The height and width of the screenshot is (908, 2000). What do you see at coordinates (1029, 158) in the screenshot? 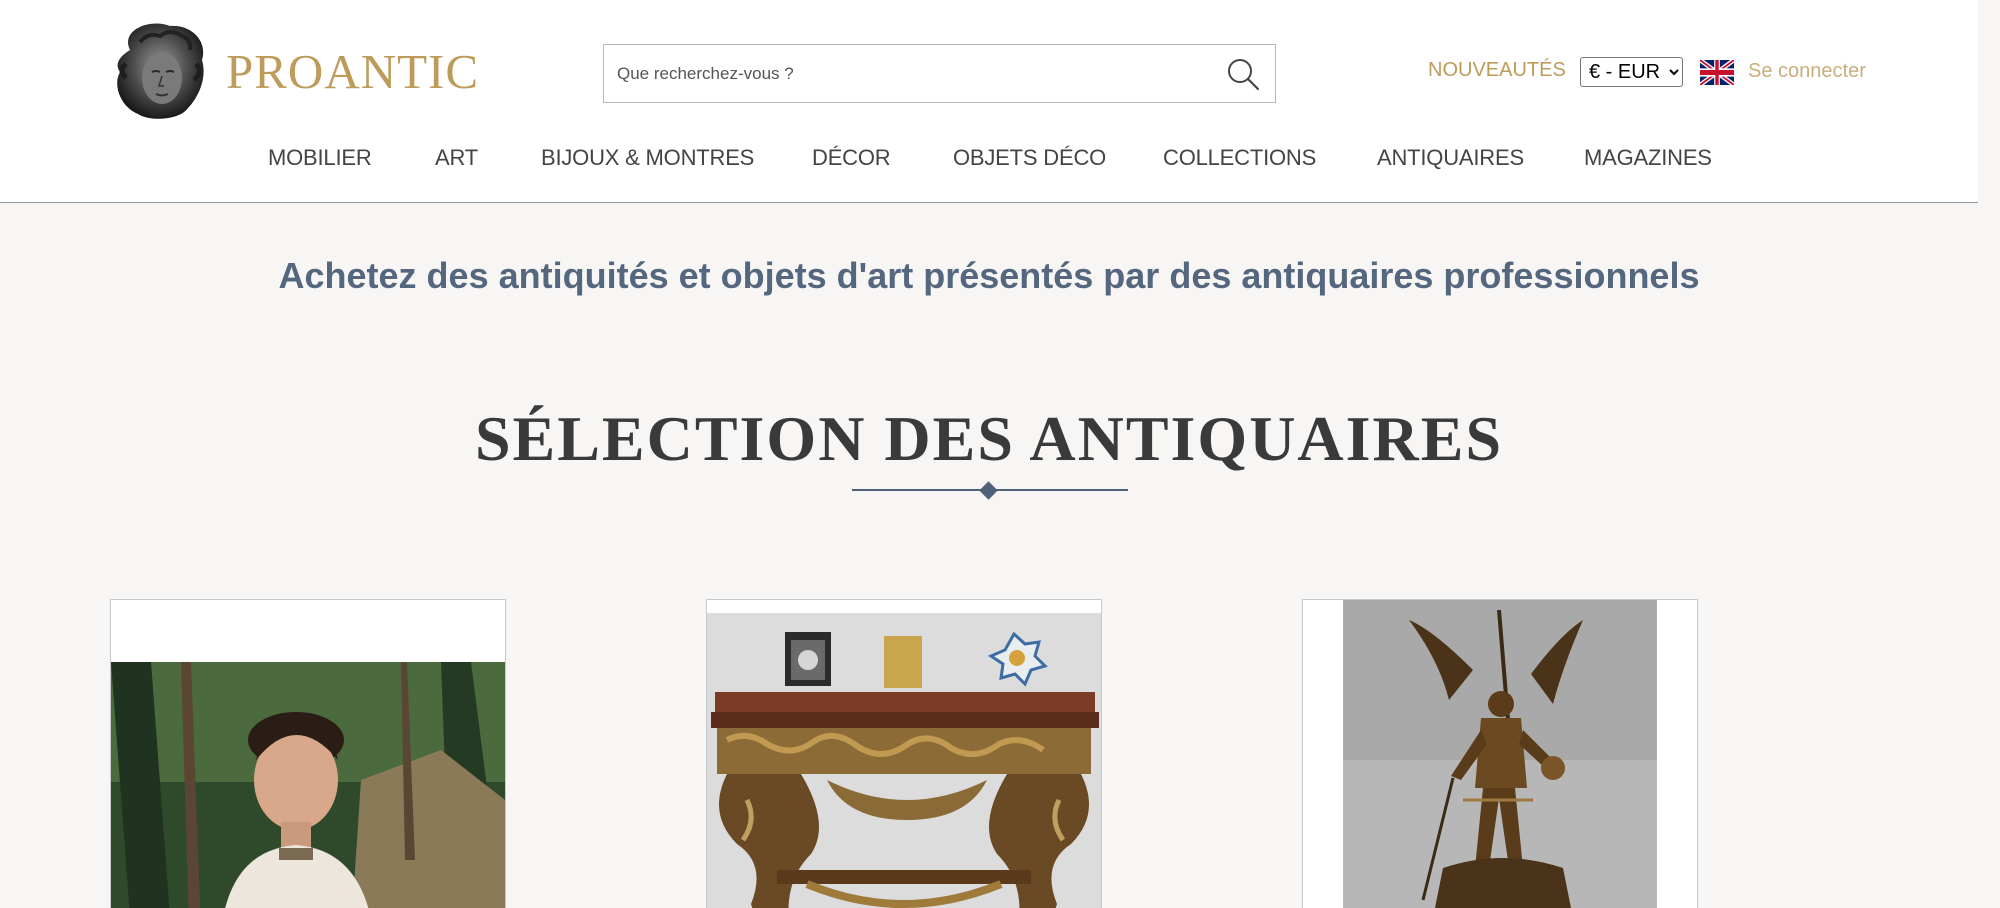
I see `nav-item-objets-deco: OBJETS DÉCO` at bounding box center [1029, 158].